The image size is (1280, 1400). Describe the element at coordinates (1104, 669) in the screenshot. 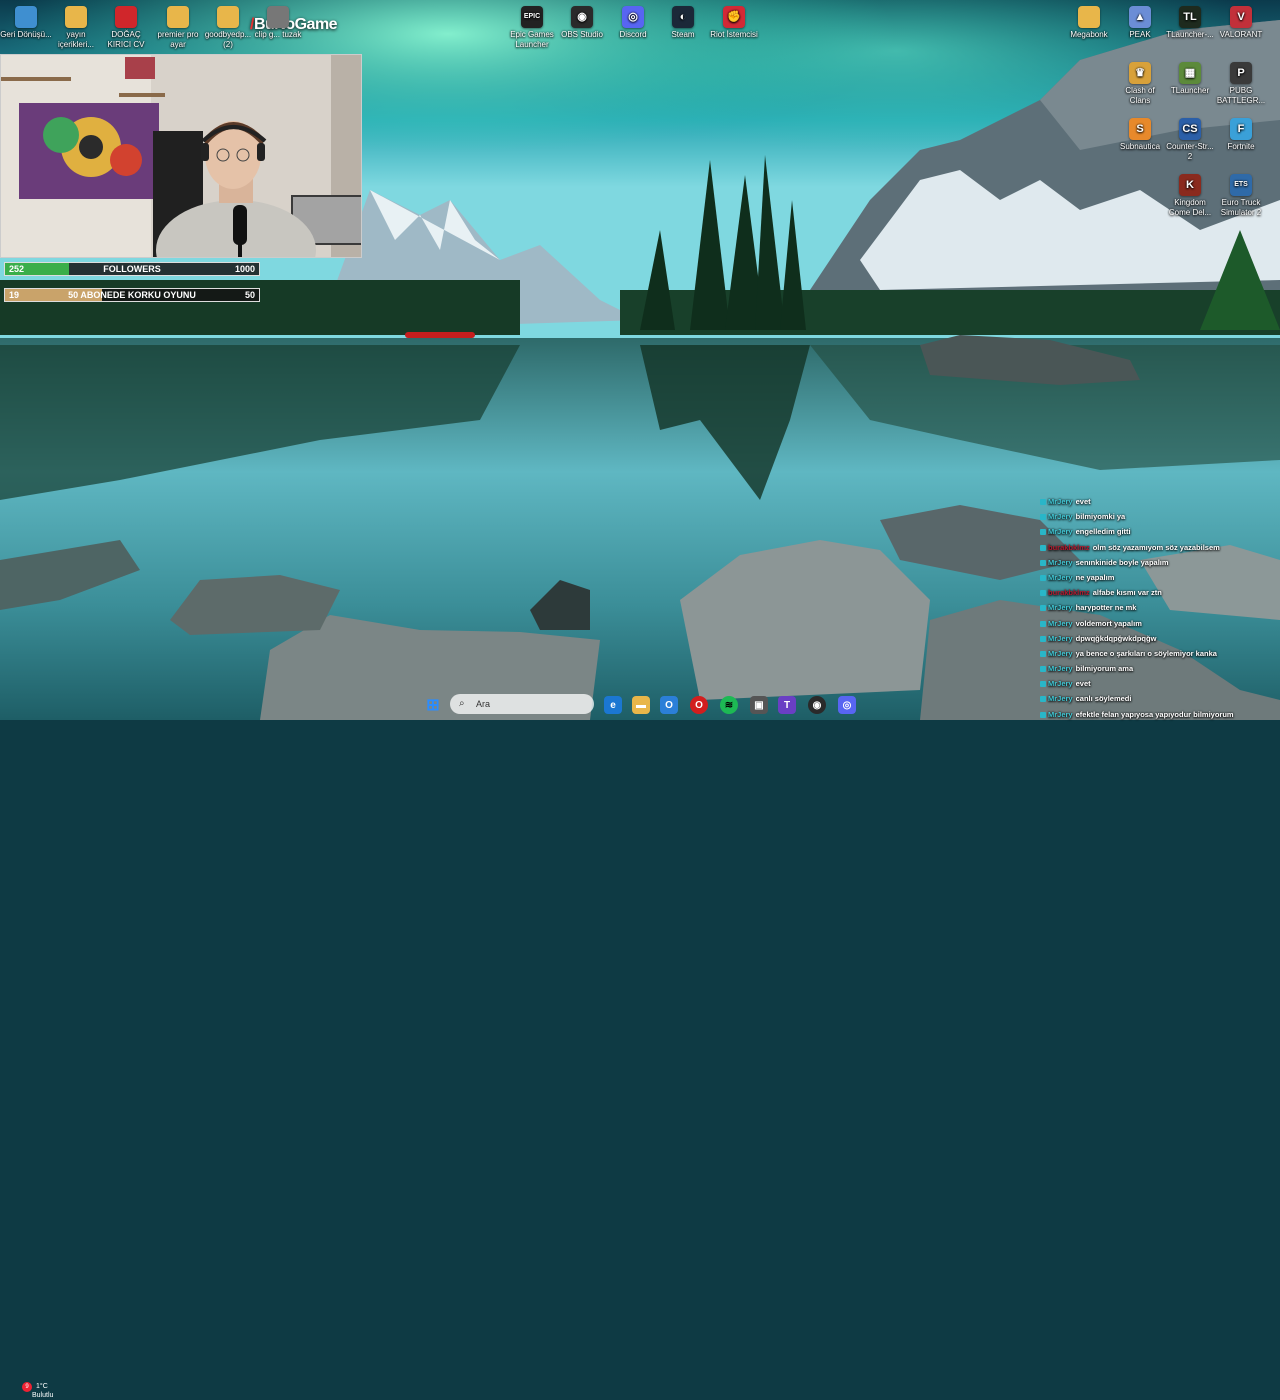

I see `chat-text: bilmiyorum ama` at that location.